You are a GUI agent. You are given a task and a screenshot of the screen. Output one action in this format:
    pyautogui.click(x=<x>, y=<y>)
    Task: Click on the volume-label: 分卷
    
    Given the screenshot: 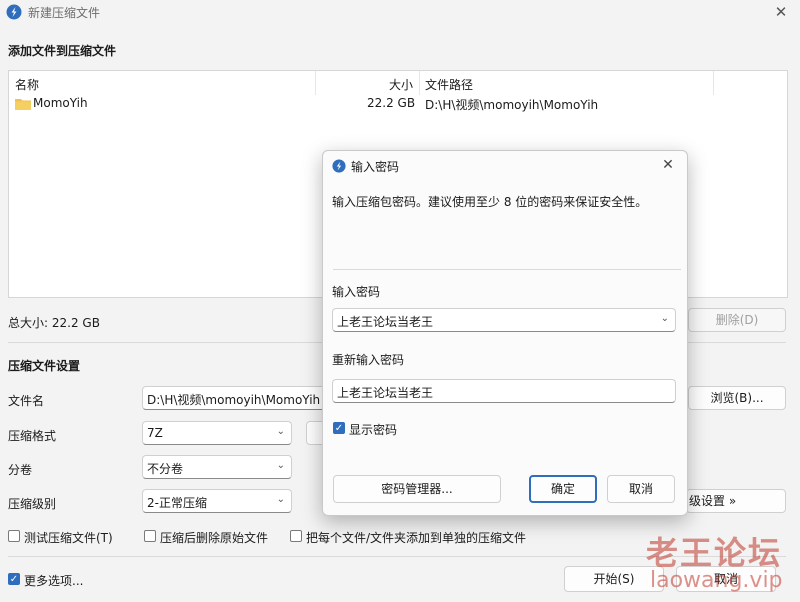 What is the action you would take?
    pyautogui.click(x=20, y=470)
    